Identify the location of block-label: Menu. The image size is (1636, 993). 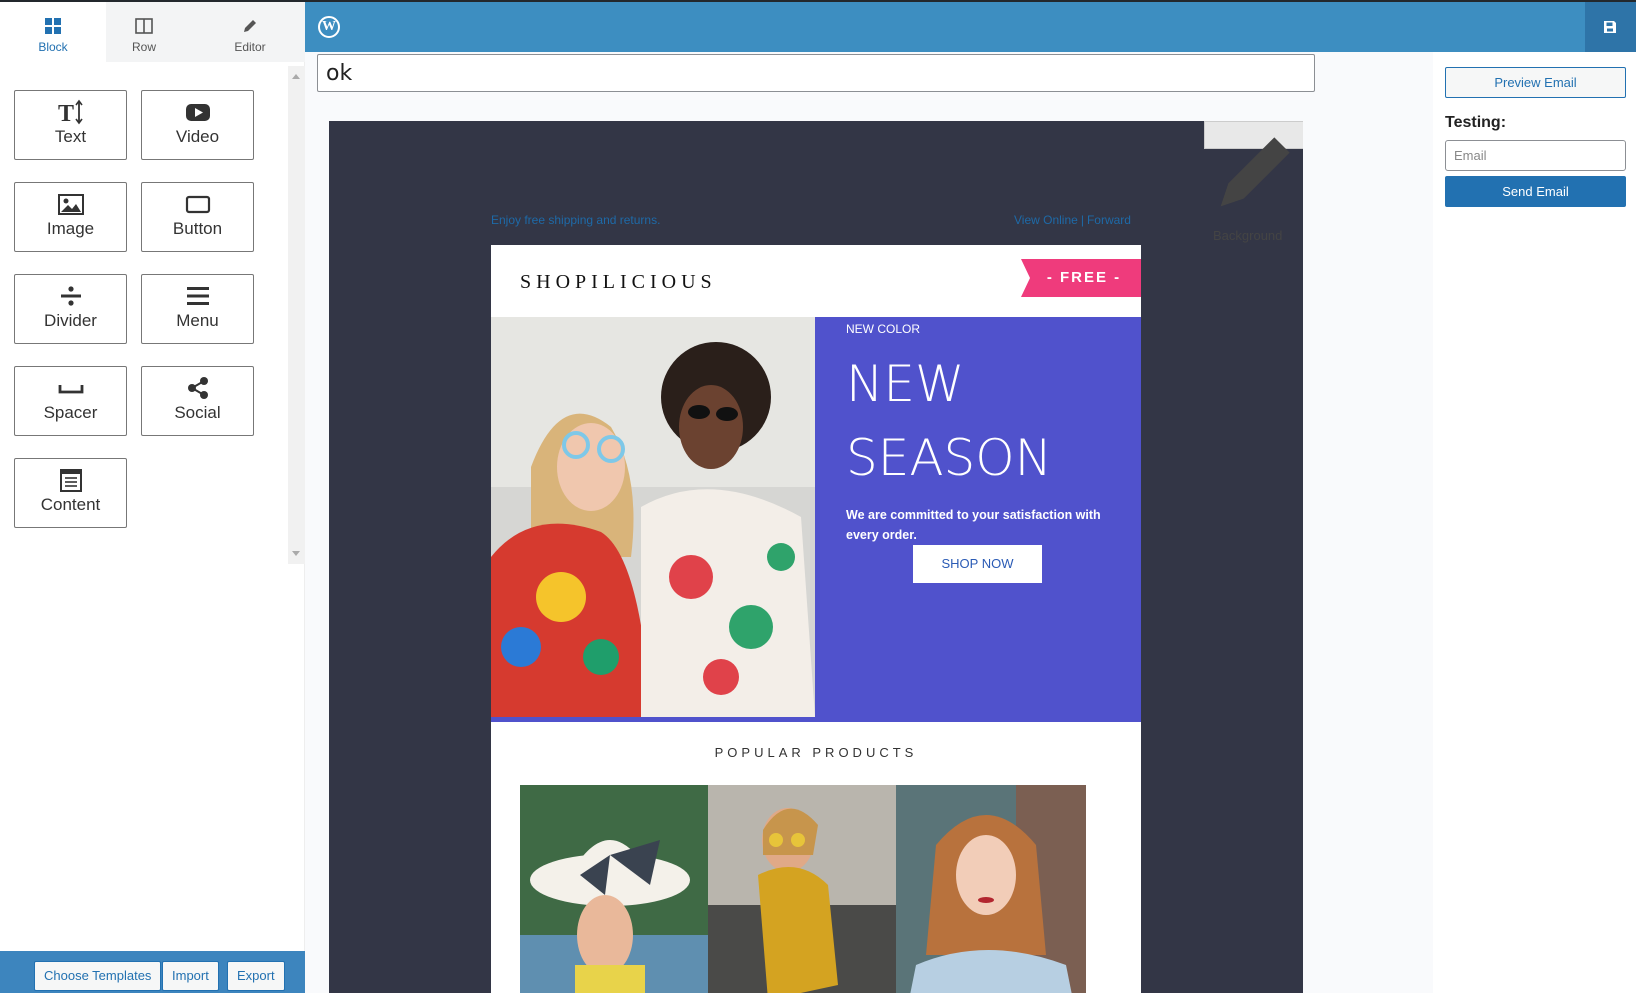
(197, 320).